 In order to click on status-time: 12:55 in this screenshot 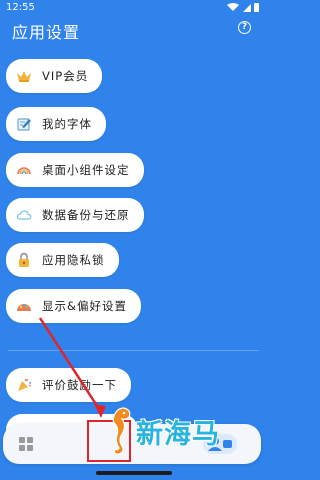, I will do `click(20, 7)`.